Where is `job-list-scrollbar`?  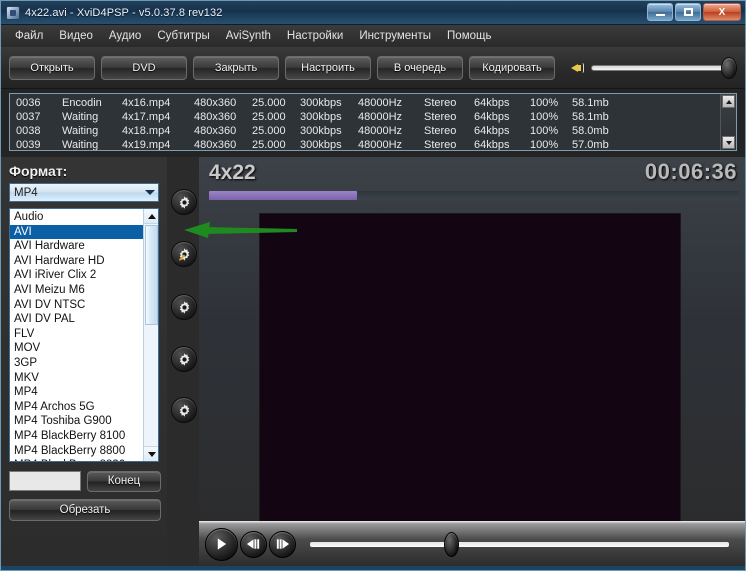
job-list-scrollbar is located at coordinates (728, 122).